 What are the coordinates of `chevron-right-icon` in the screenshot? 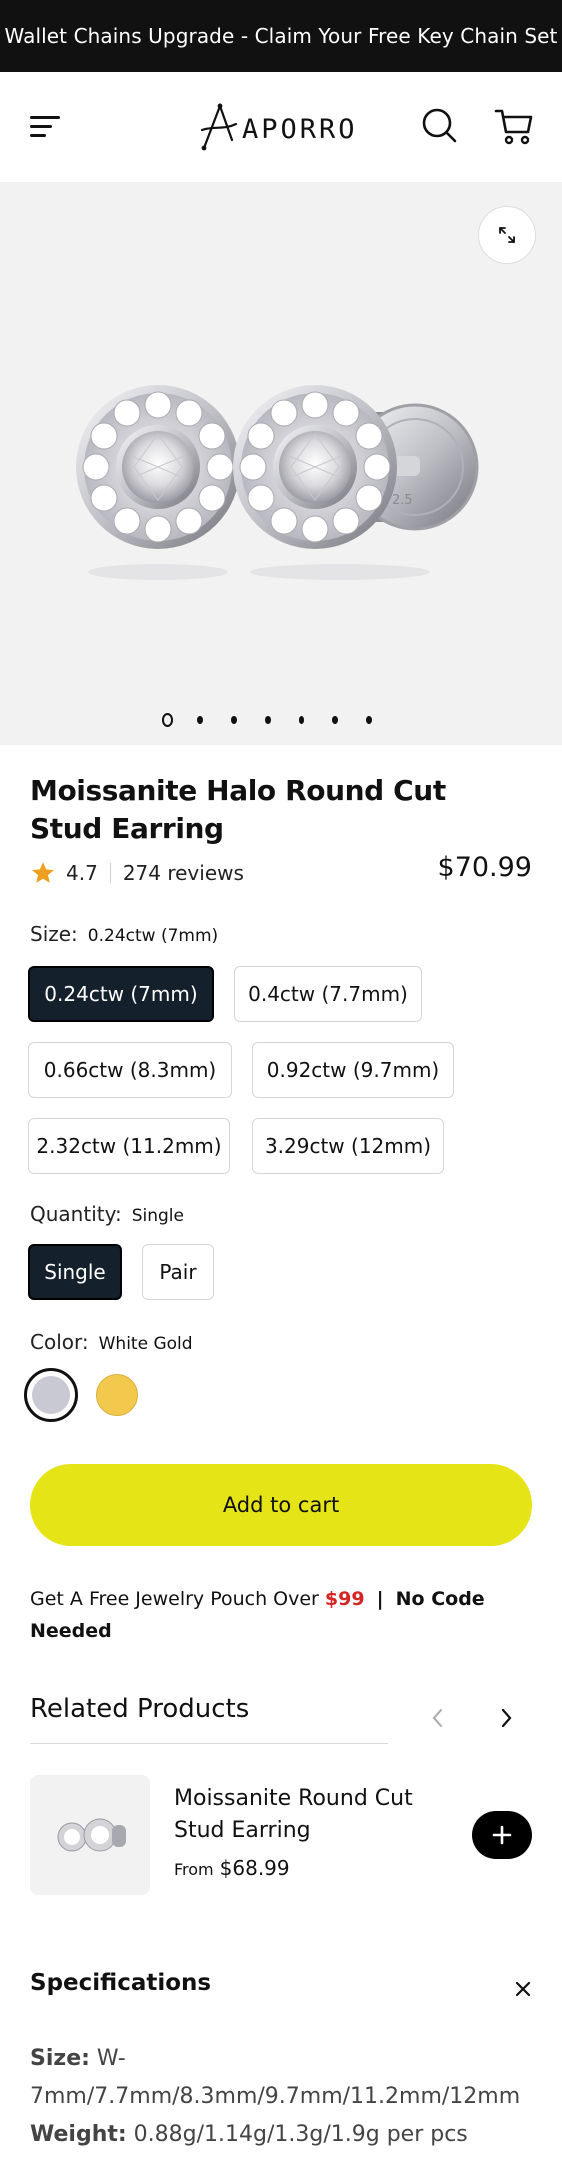 It's located at (506, 1718).